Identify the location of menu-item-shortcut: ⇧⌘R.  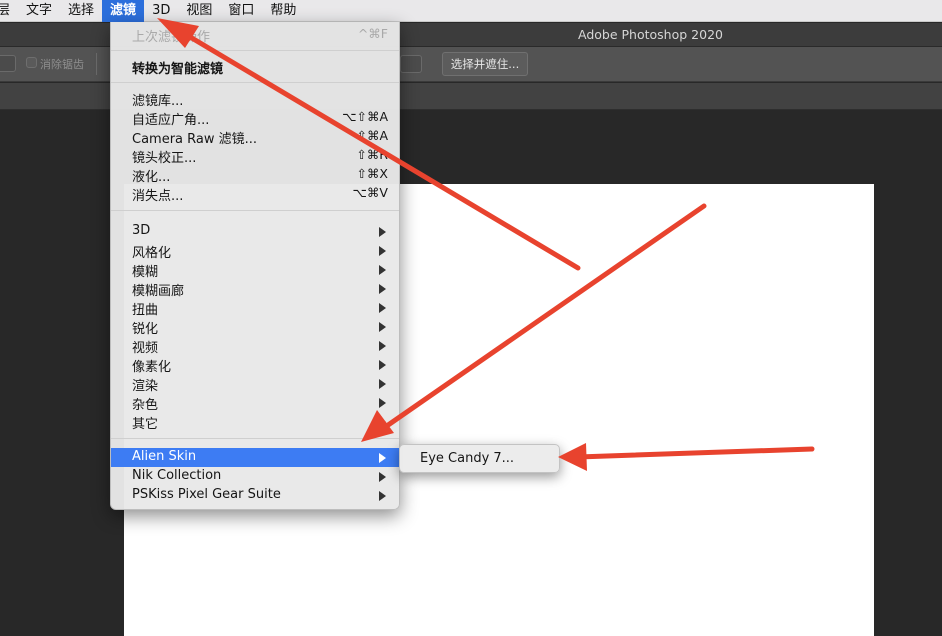
(372, 154).